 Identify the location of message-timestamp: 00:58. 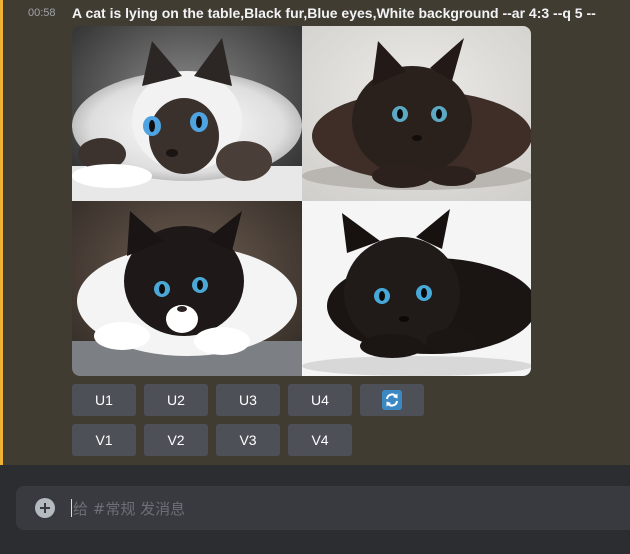
(42, 13).